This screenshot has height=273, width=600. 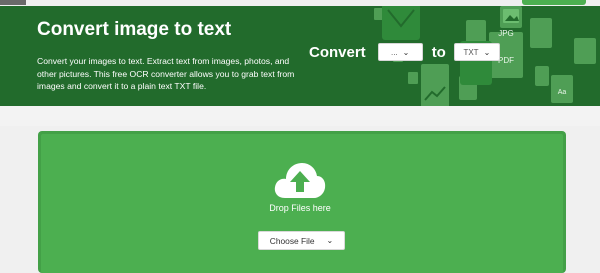 I want to click on image-icon, so click(x=511, y=16).